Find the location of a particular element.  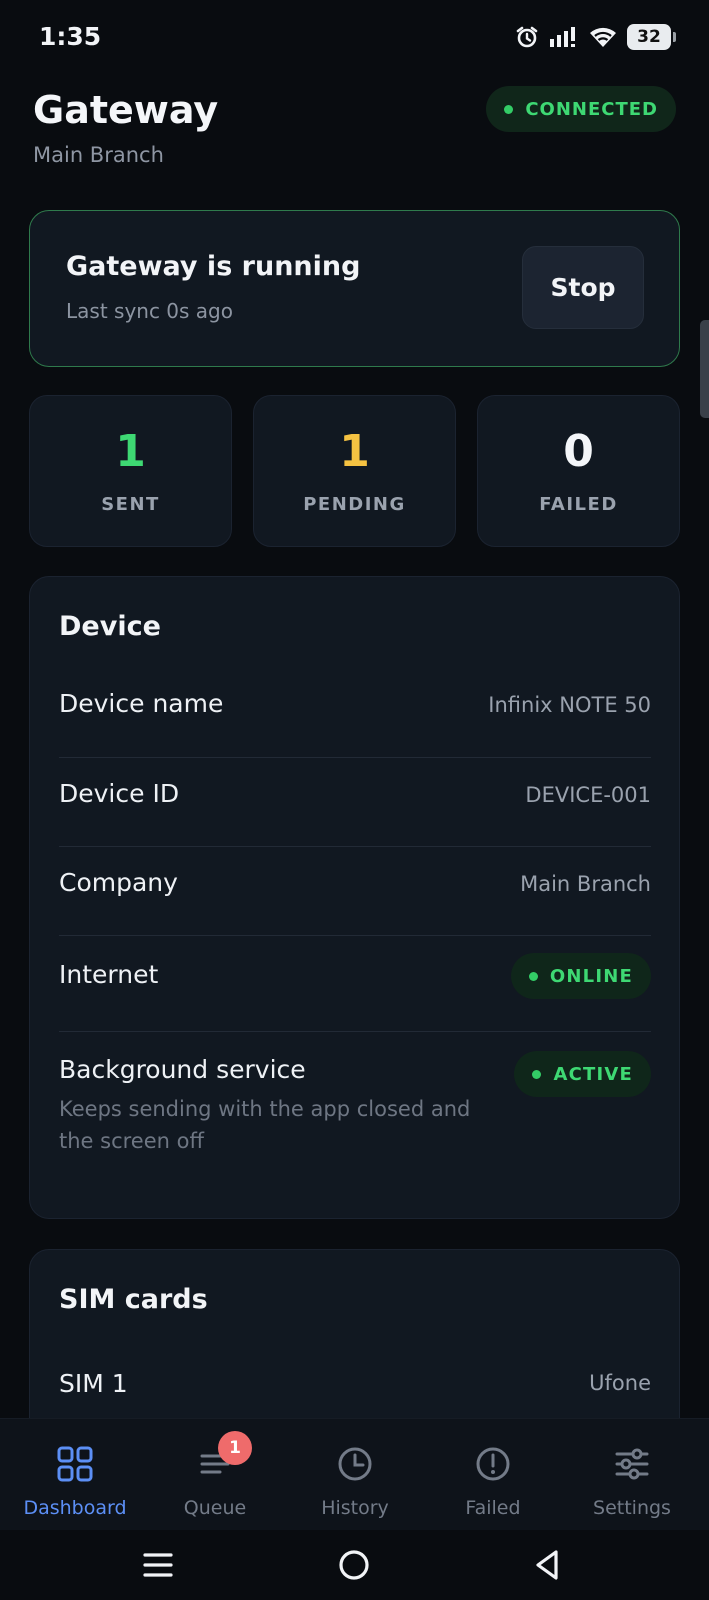

background-service-label: Background service is located at coordinates (182, 1069).